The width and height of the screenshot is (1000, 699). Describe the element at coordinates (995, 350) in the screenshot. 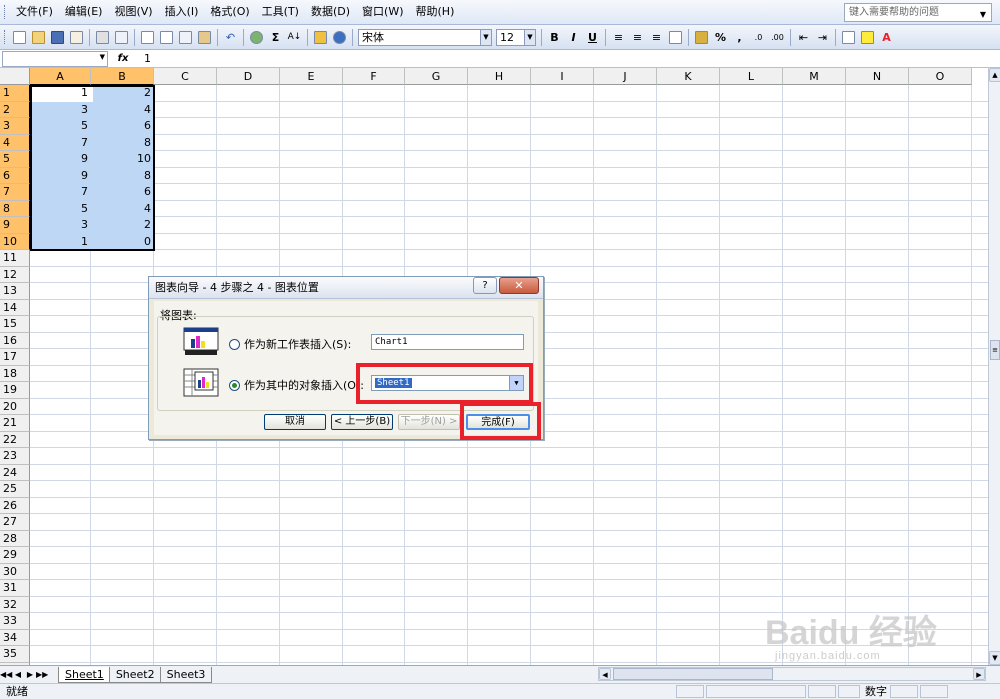

I see `scroll-thumb: ≡` at that location.